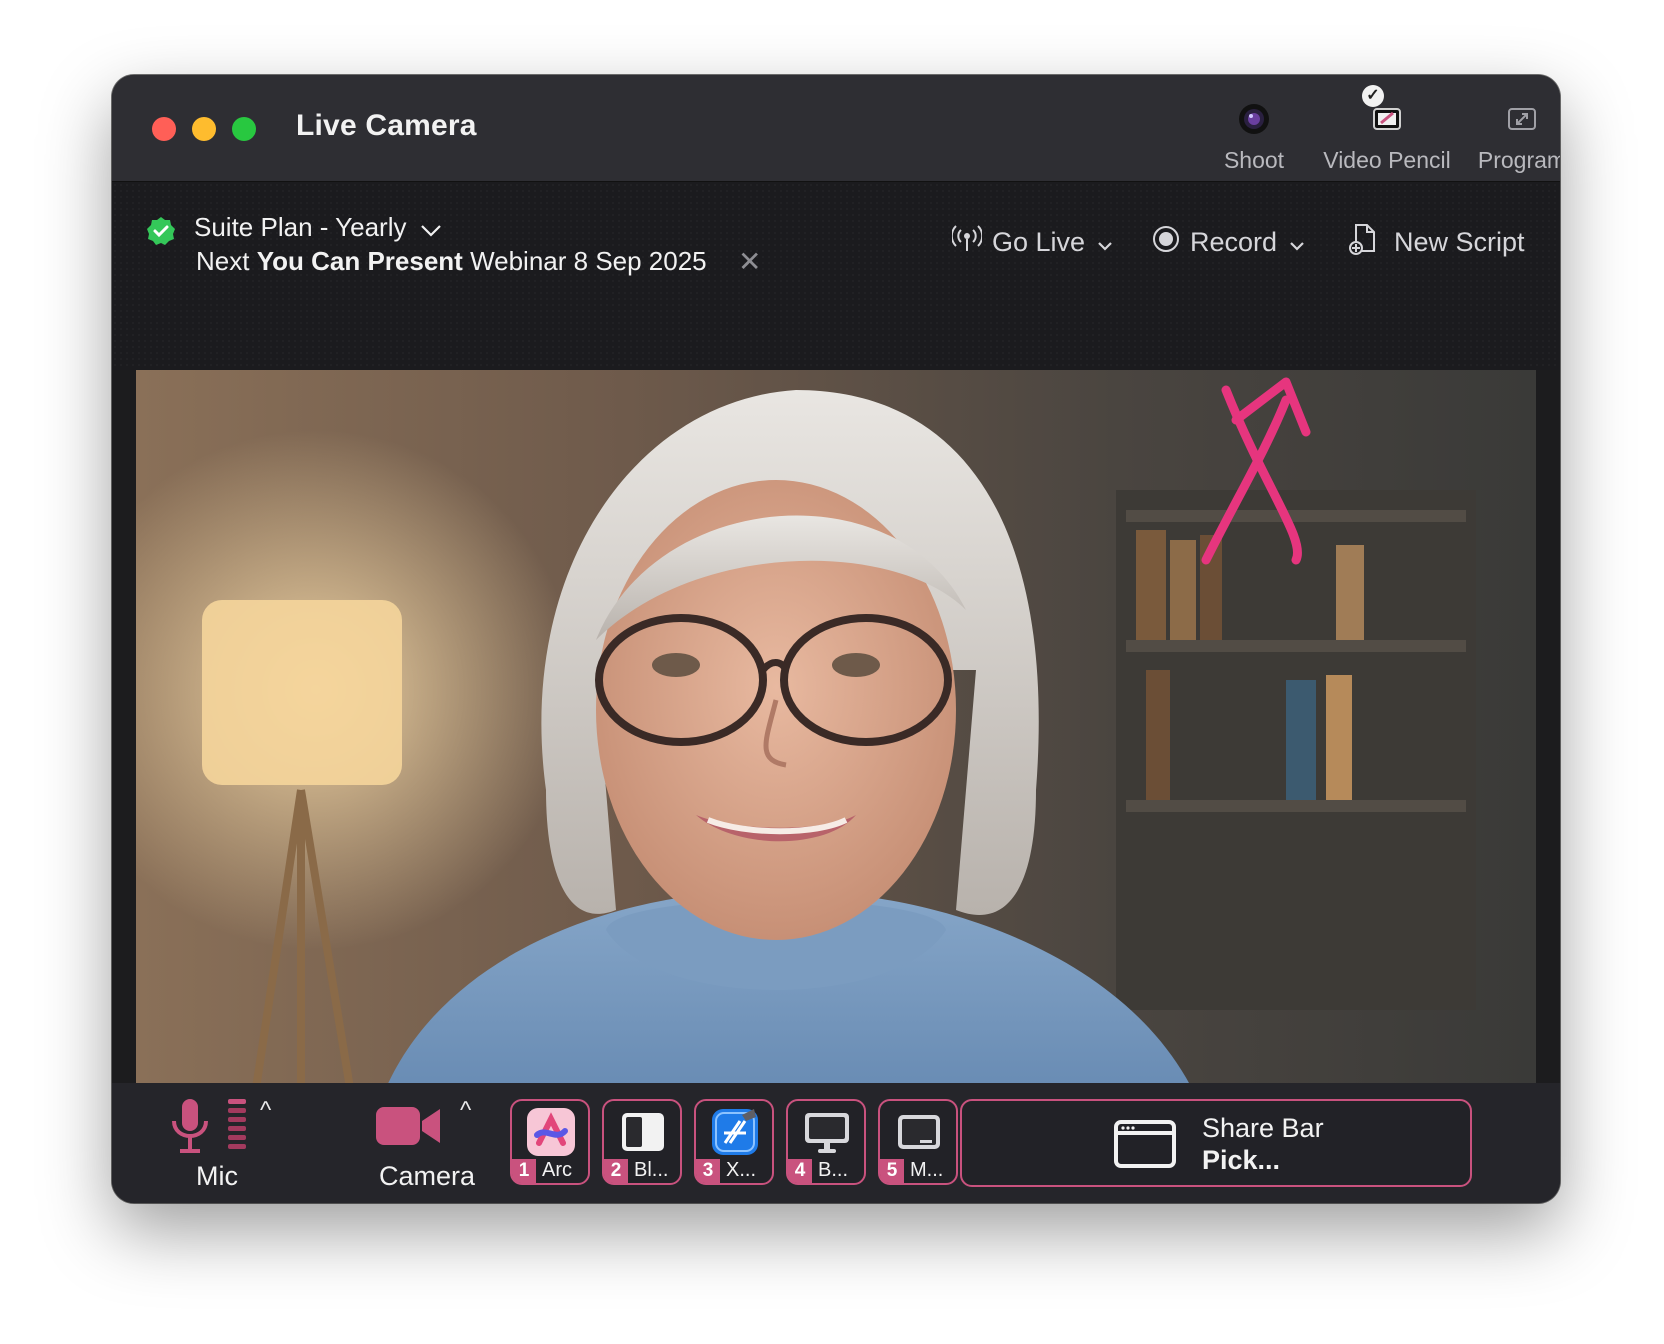  I want to click on share-bar-title: Share Bar, so click(1263, 1128).